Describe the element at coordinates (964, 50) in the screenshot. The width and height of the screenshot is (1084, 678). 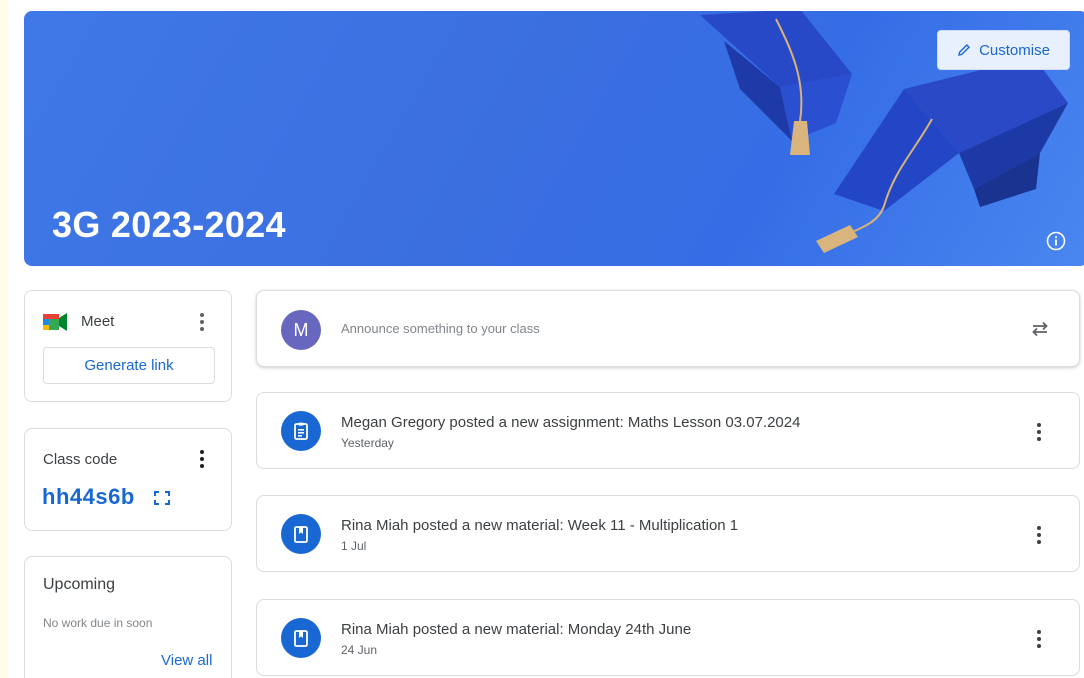
I see `pencil-icon` at that location.